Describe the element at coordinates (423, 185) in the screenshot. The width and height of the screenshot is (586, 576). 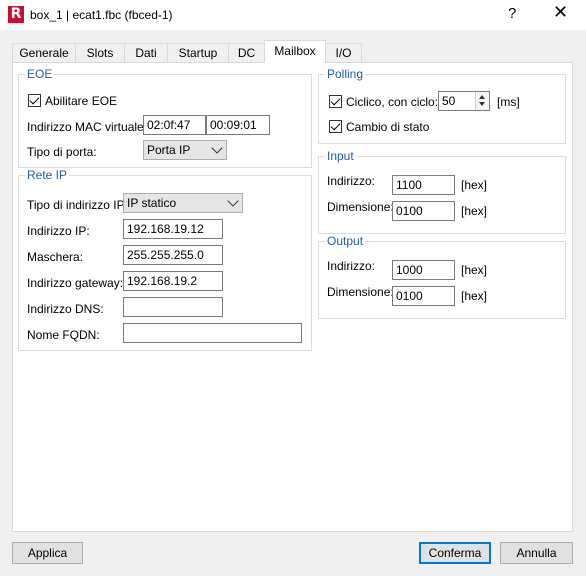
I see `input-address-input: 1100` at that location.